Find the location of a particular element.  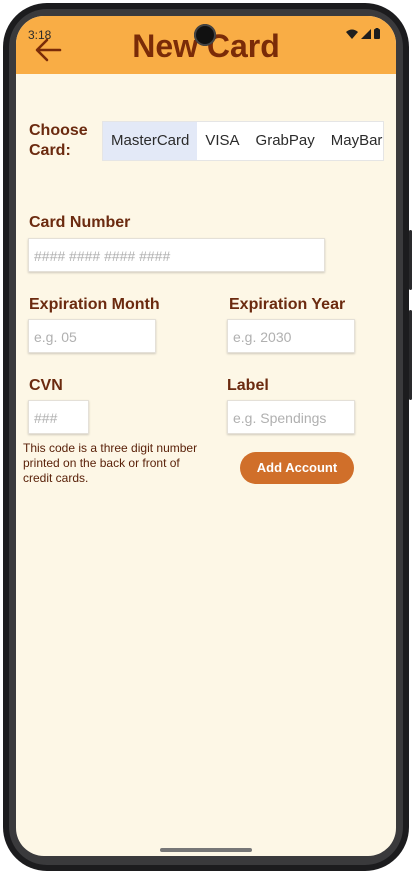

account-label-field: e.g. Spendings is located at coordinates (291, 417).